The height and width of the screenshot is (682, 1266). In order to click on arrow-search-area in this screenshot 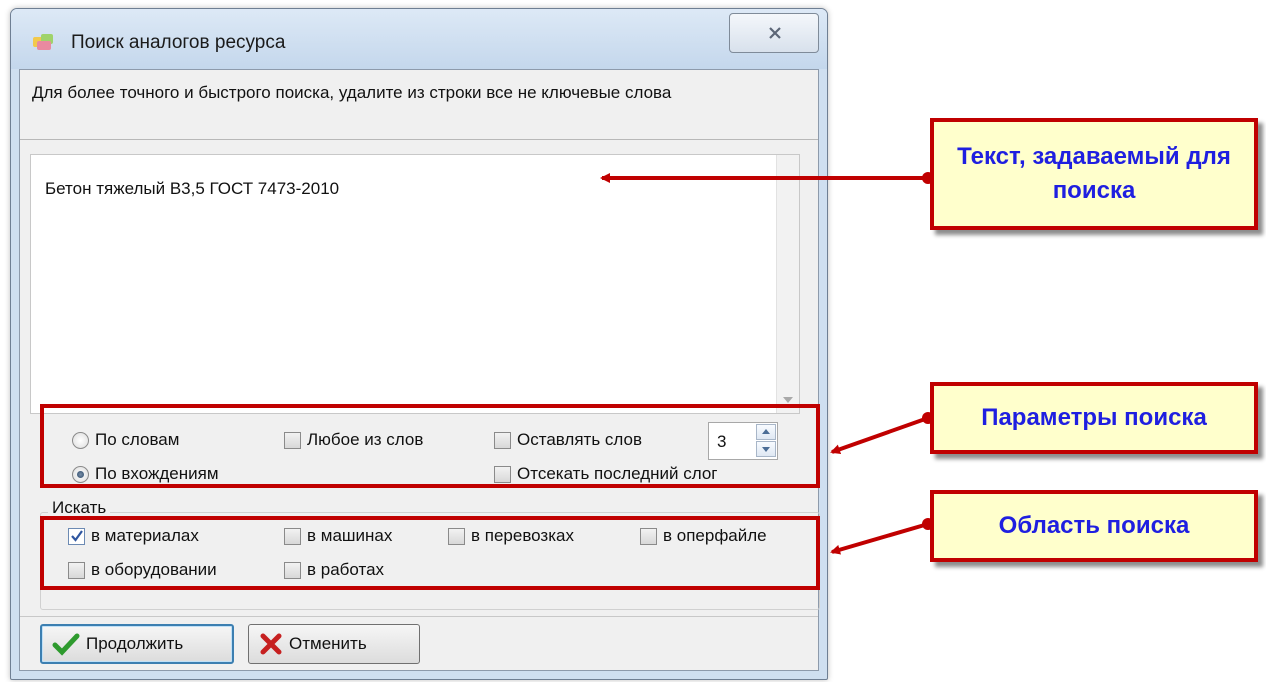, I will do `click(879, 538)`.